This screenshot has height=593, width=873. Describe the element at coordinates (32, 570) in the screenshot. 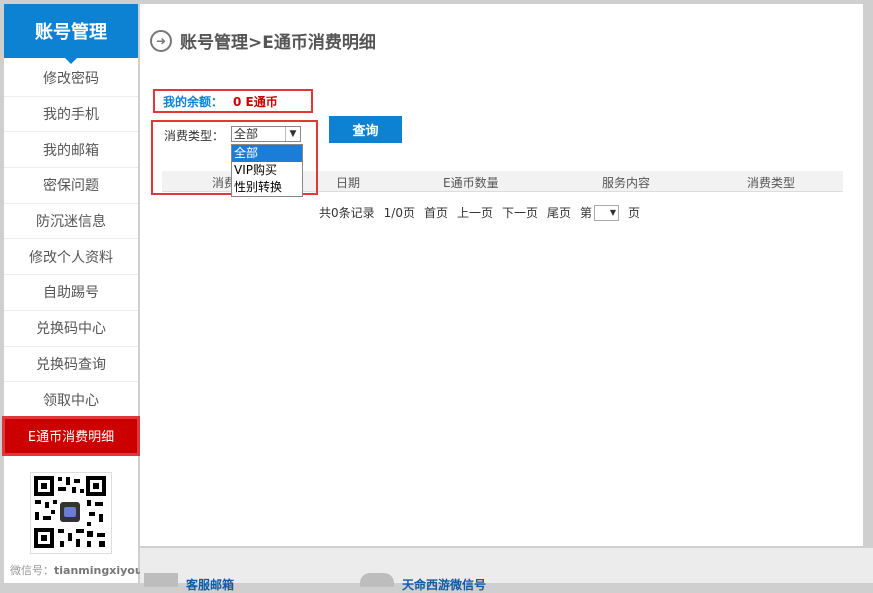

I see `wechat-label: 微信号：` at that location.